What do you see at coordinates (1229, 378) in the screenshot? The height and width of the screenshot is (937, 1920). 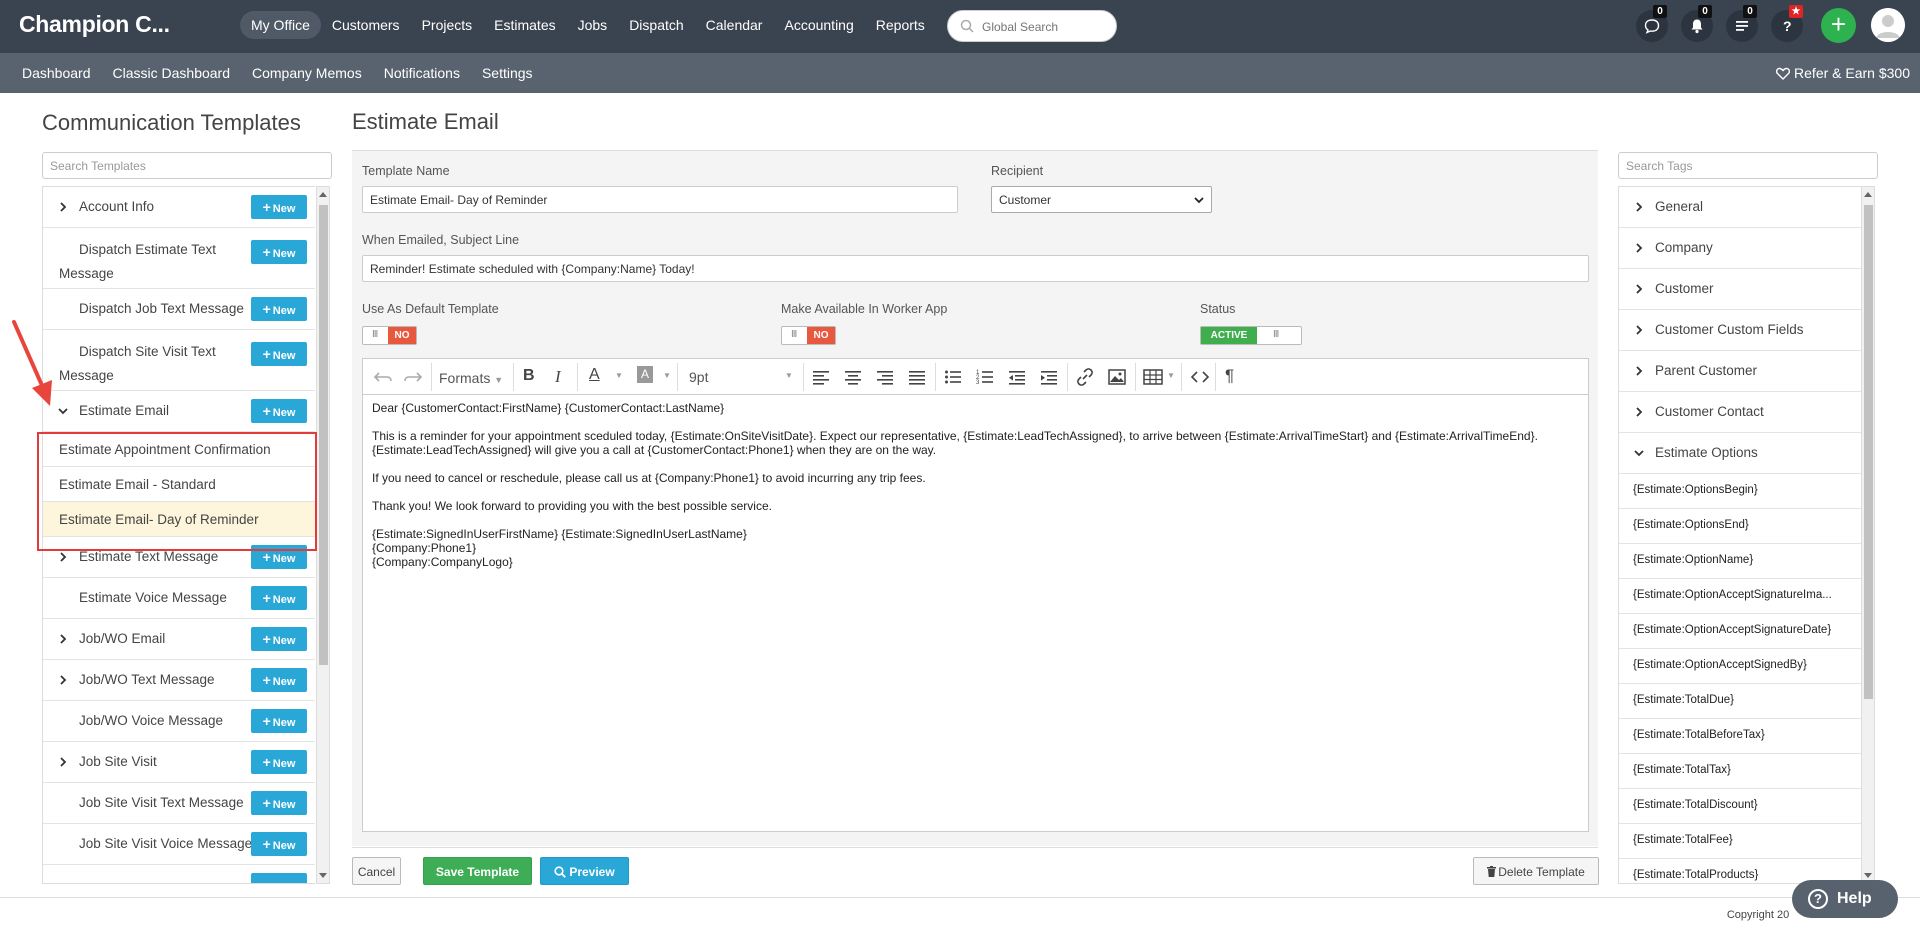 I see `paragraph-icon: ¶` at bounding box center [1229, 378].